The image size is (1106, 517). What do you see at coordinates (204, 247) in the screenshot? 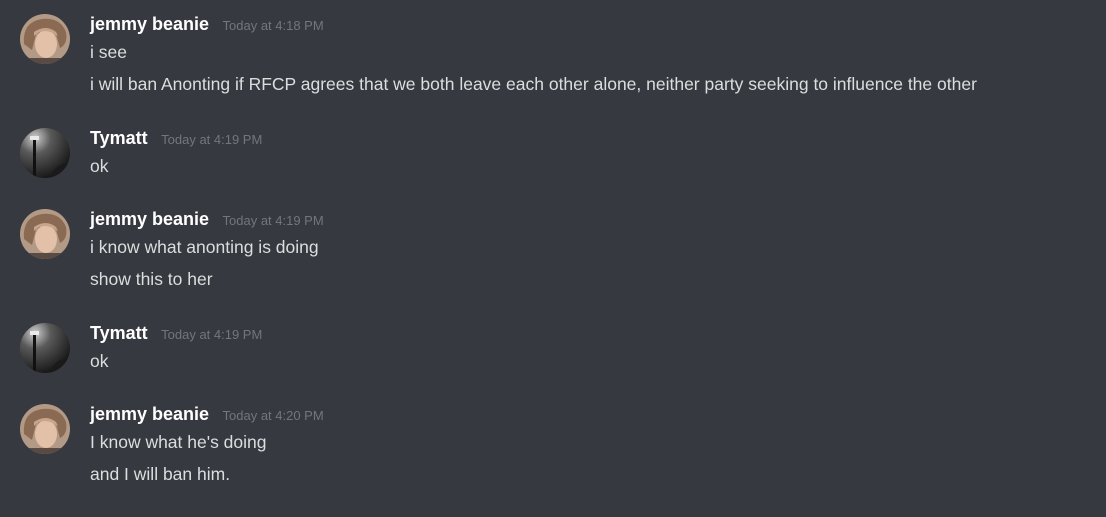
I see `message-text: i know what anonting is doing` at bounding box center [204, 247].